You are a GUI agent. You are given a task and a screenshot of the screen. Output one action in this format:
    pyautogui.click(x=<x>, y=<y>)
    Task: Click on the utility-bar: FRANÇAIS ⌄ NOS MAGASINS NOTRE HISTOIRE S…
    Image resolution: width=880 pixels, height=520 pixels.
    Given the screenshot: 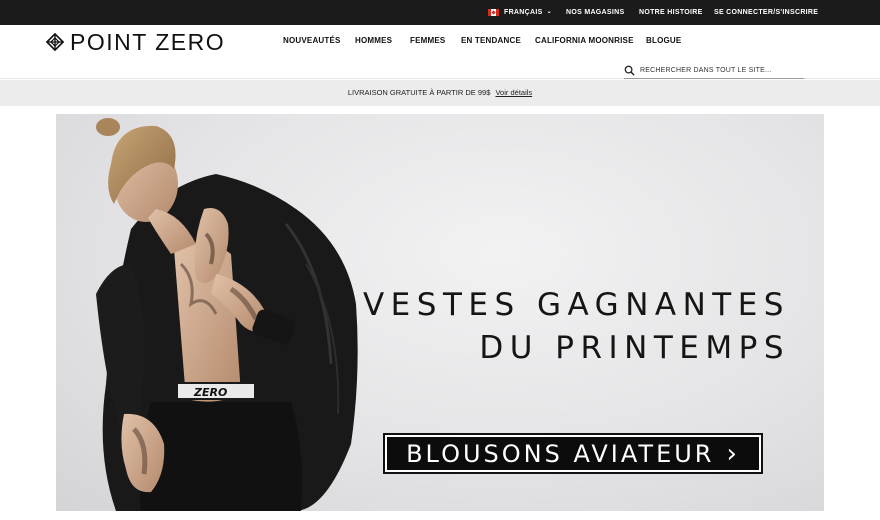 What is the action you would take?
    pyautogui.click(x=440, y=12)
    